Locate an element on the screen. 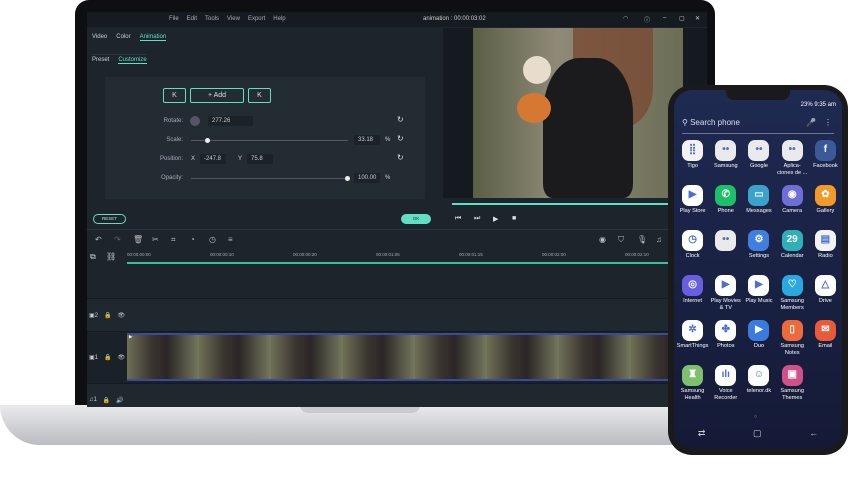 The width and height of the screenshot is (850, 479). app-icon-duo: ▶ Duo is located at coordinates (758, 338).